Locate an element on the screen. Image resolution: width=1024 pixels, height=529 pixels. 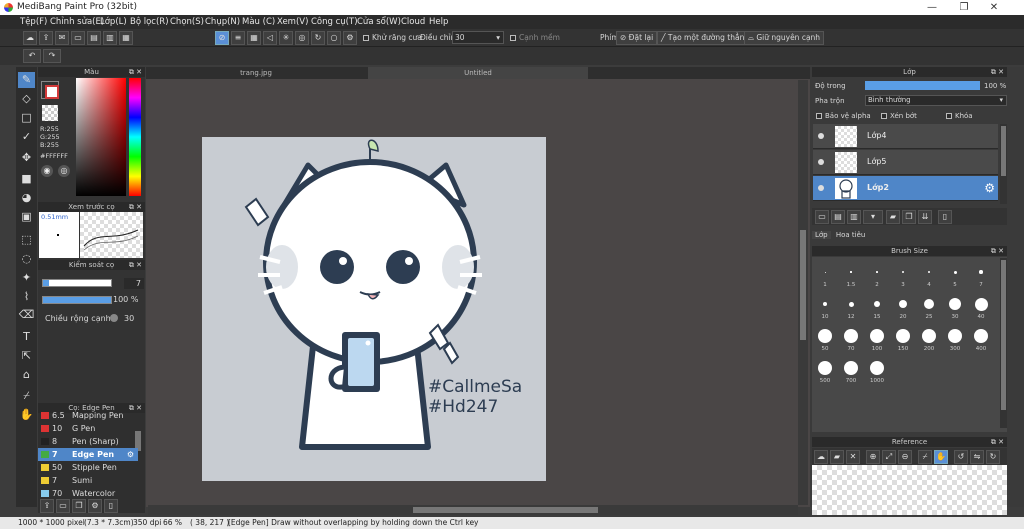
magic-wand-icon: ✦ is located at coordinates (26, 278).